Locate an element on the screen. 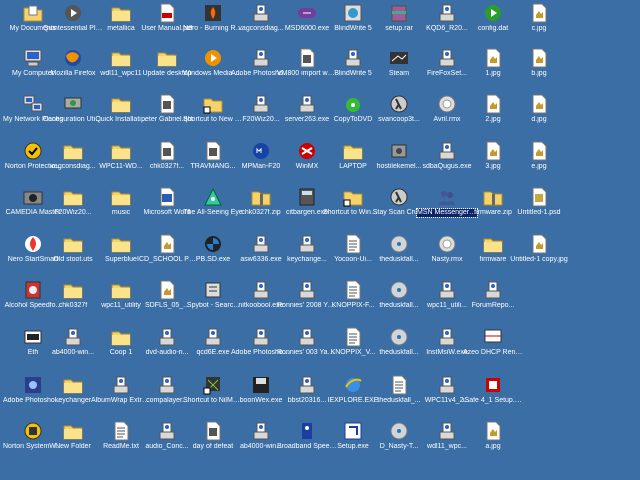  desktop-icon-untitled-1-psd: Untitled-1.psd is located at coordinates (539, 209).